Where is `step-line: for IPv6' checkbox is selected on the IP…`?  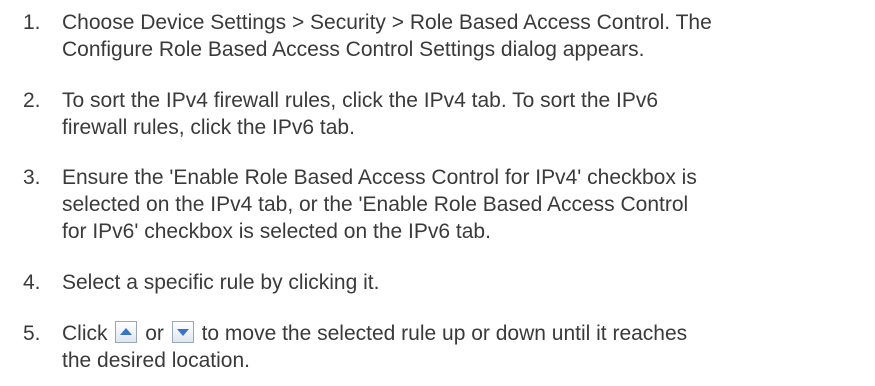 step-line: for IPv6' checkbox is selected on the IP… is located at coordinates (276, 231).